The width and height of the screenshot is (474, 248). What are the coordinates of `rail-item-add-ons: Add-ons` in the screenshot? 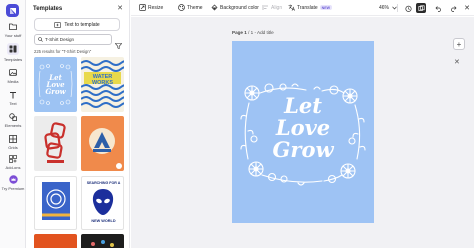 It's located at (13, 162).